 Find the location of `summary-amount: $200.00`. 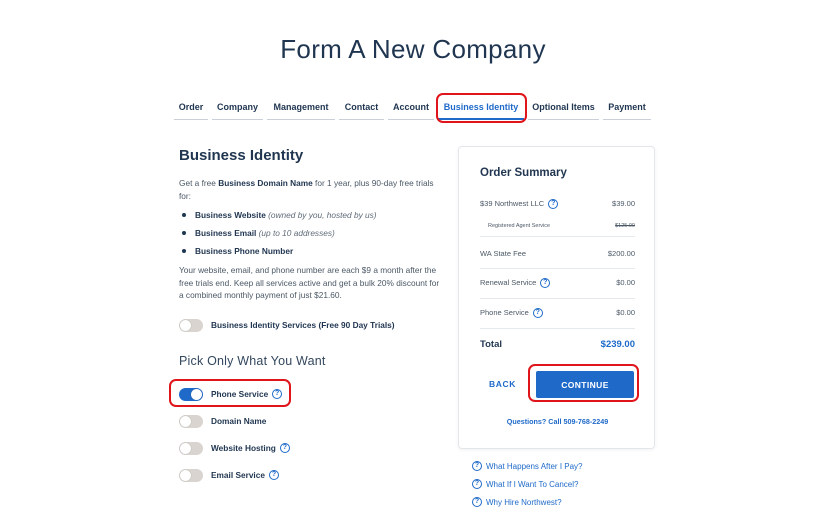

summary-amount: $200.00 is located at coordinates (621, 253).